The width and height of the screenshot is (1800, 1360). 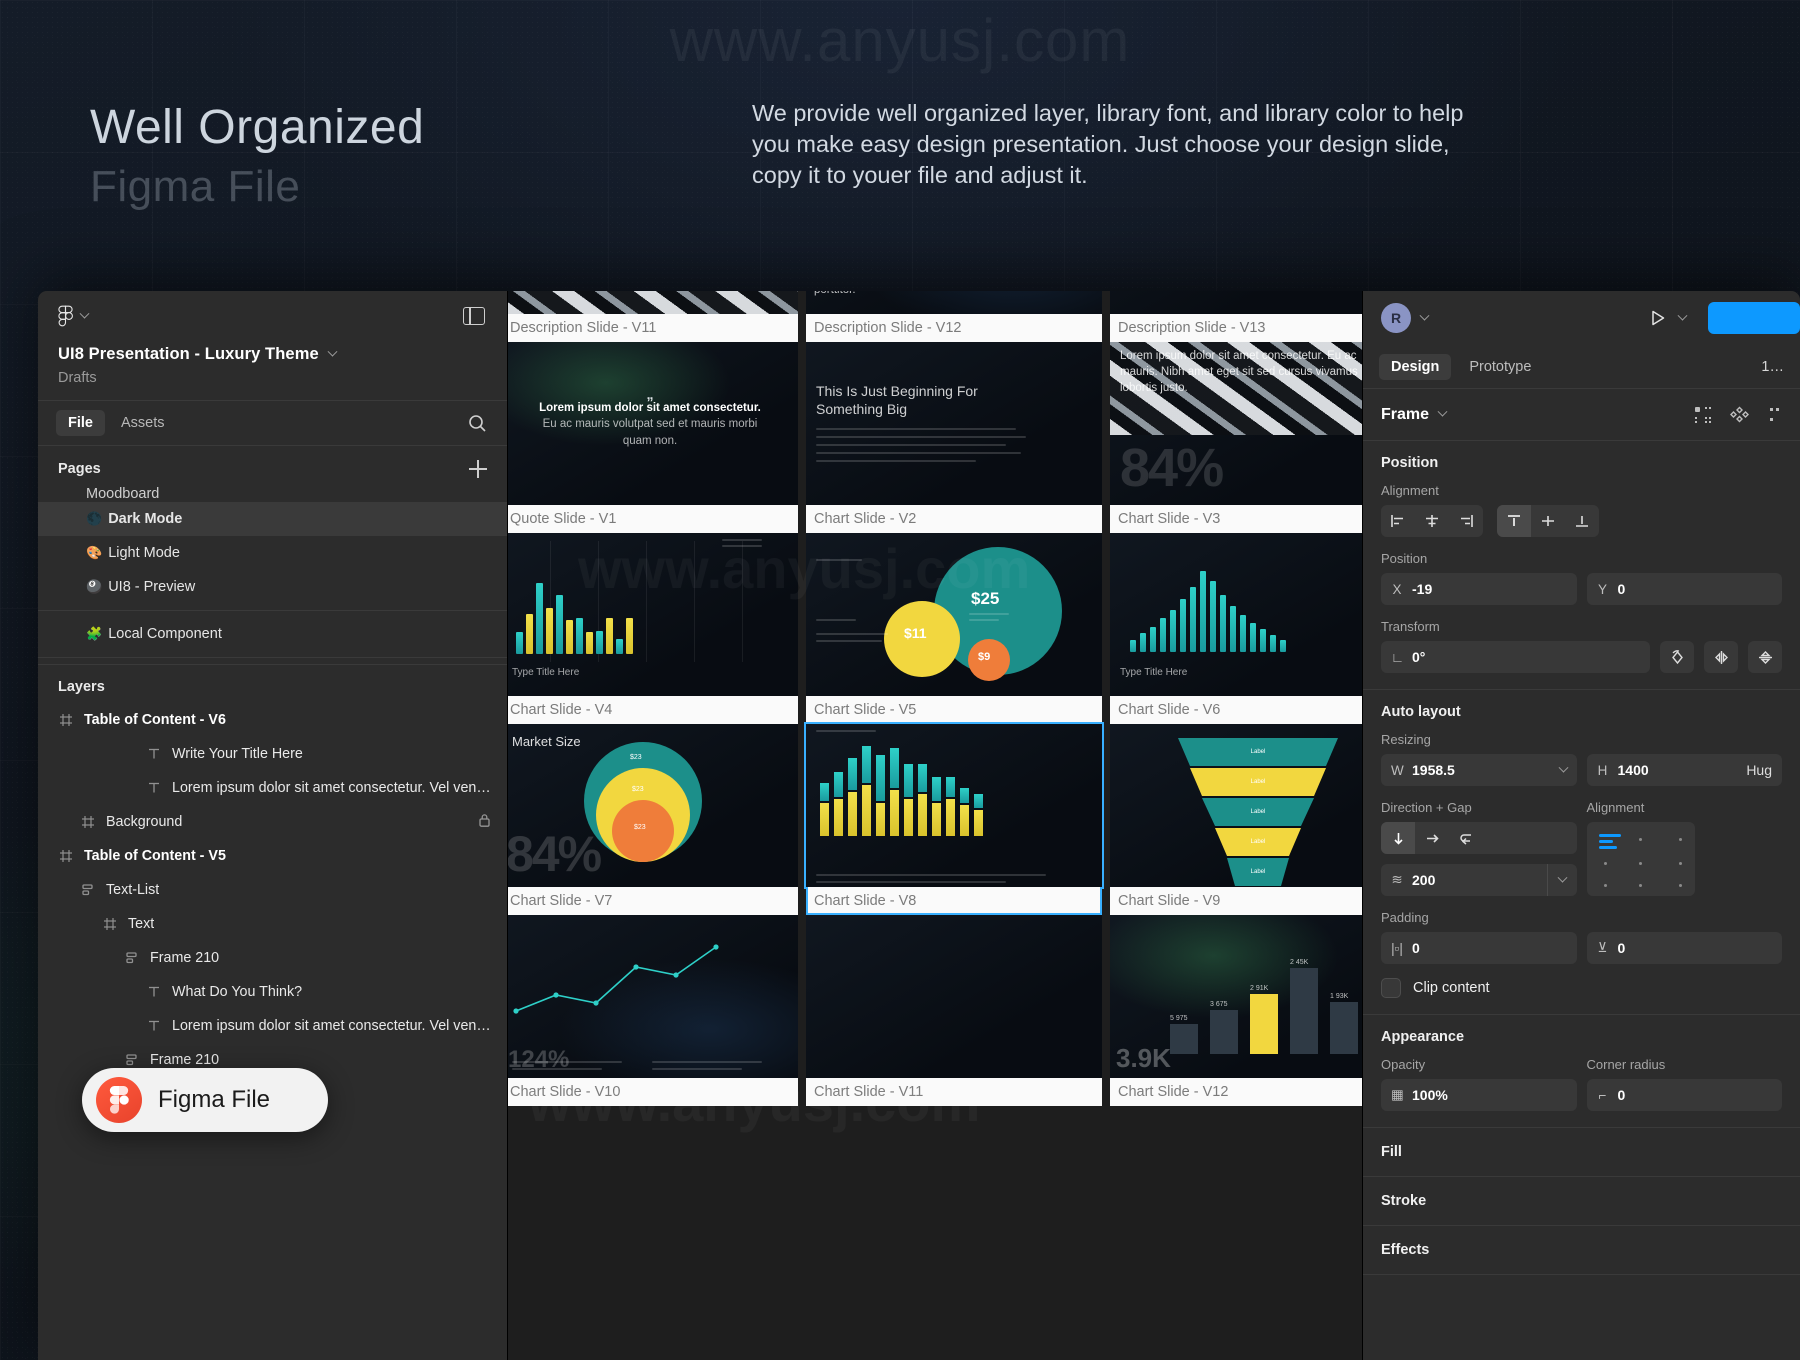 What do you see at coordinates (1236, 519) in the screenshot?
I see `slide-label: Chart Slide - V3` at bounding box center [1236, 519].